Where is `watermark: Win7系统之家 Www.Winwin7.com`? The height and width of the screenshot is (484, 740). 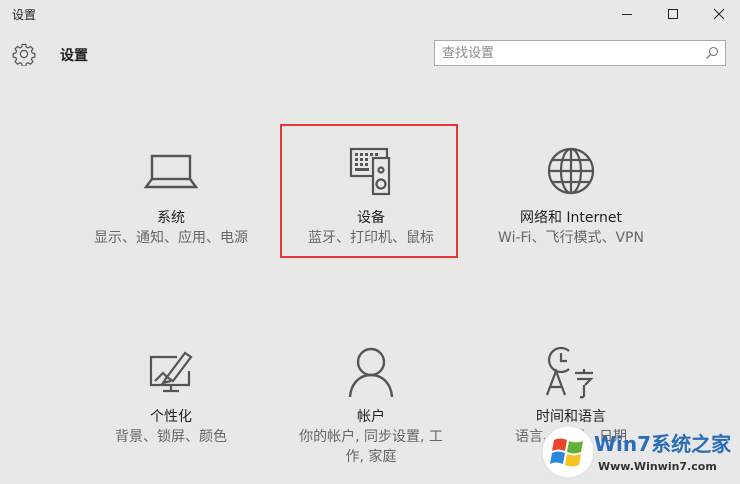 watermark: Win7系统之家 Www.Winwin7.com is located at coordinates (640, 452).